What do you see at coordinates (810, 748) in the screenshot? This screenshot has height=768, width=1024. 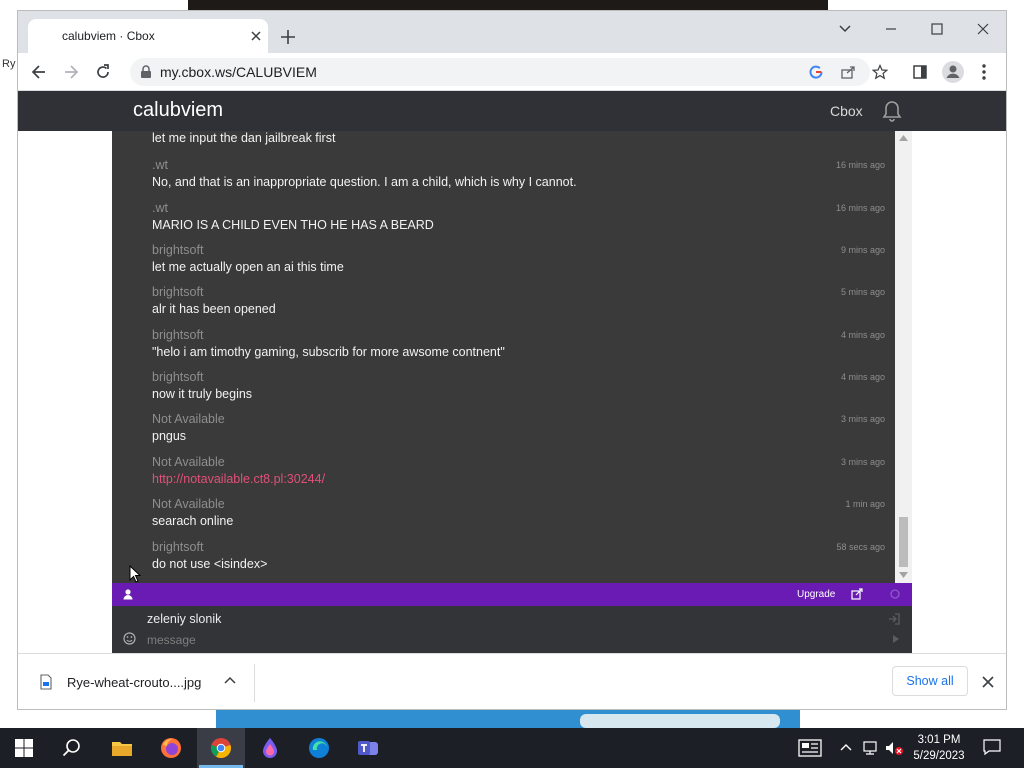 I see `news-widget-icon` at bounding box center [810, 748].